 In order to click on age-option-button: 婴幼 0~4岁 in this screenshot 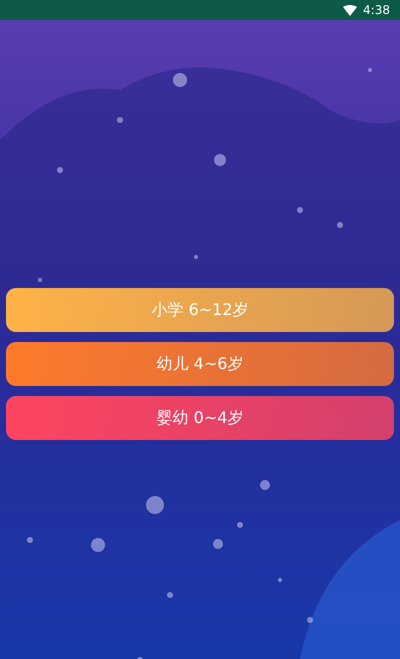, I will do `click(200, 418)`.